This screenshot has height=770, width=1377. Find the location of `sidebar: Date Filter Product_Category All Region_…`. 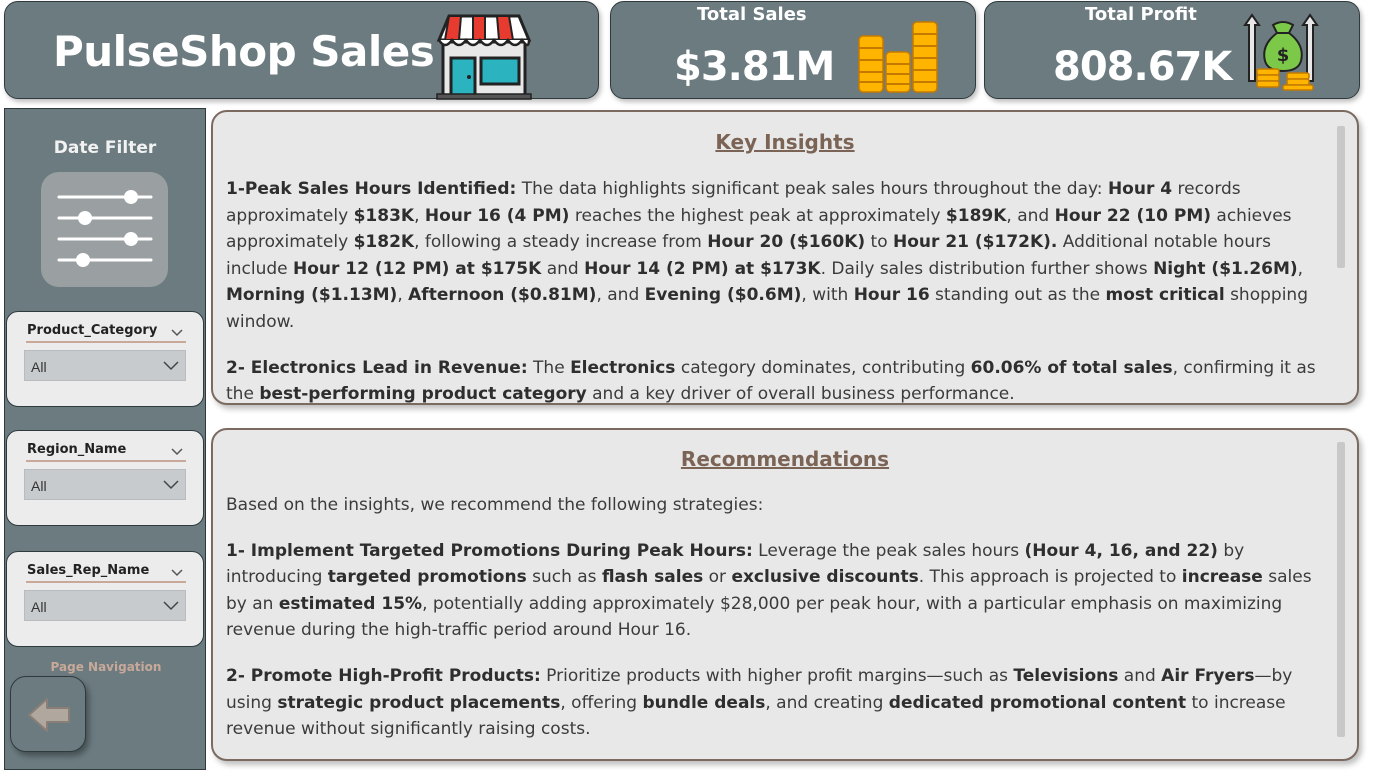

sidebar: Date Filter Product_Category All Region_… is located at coordinates (105, 439).